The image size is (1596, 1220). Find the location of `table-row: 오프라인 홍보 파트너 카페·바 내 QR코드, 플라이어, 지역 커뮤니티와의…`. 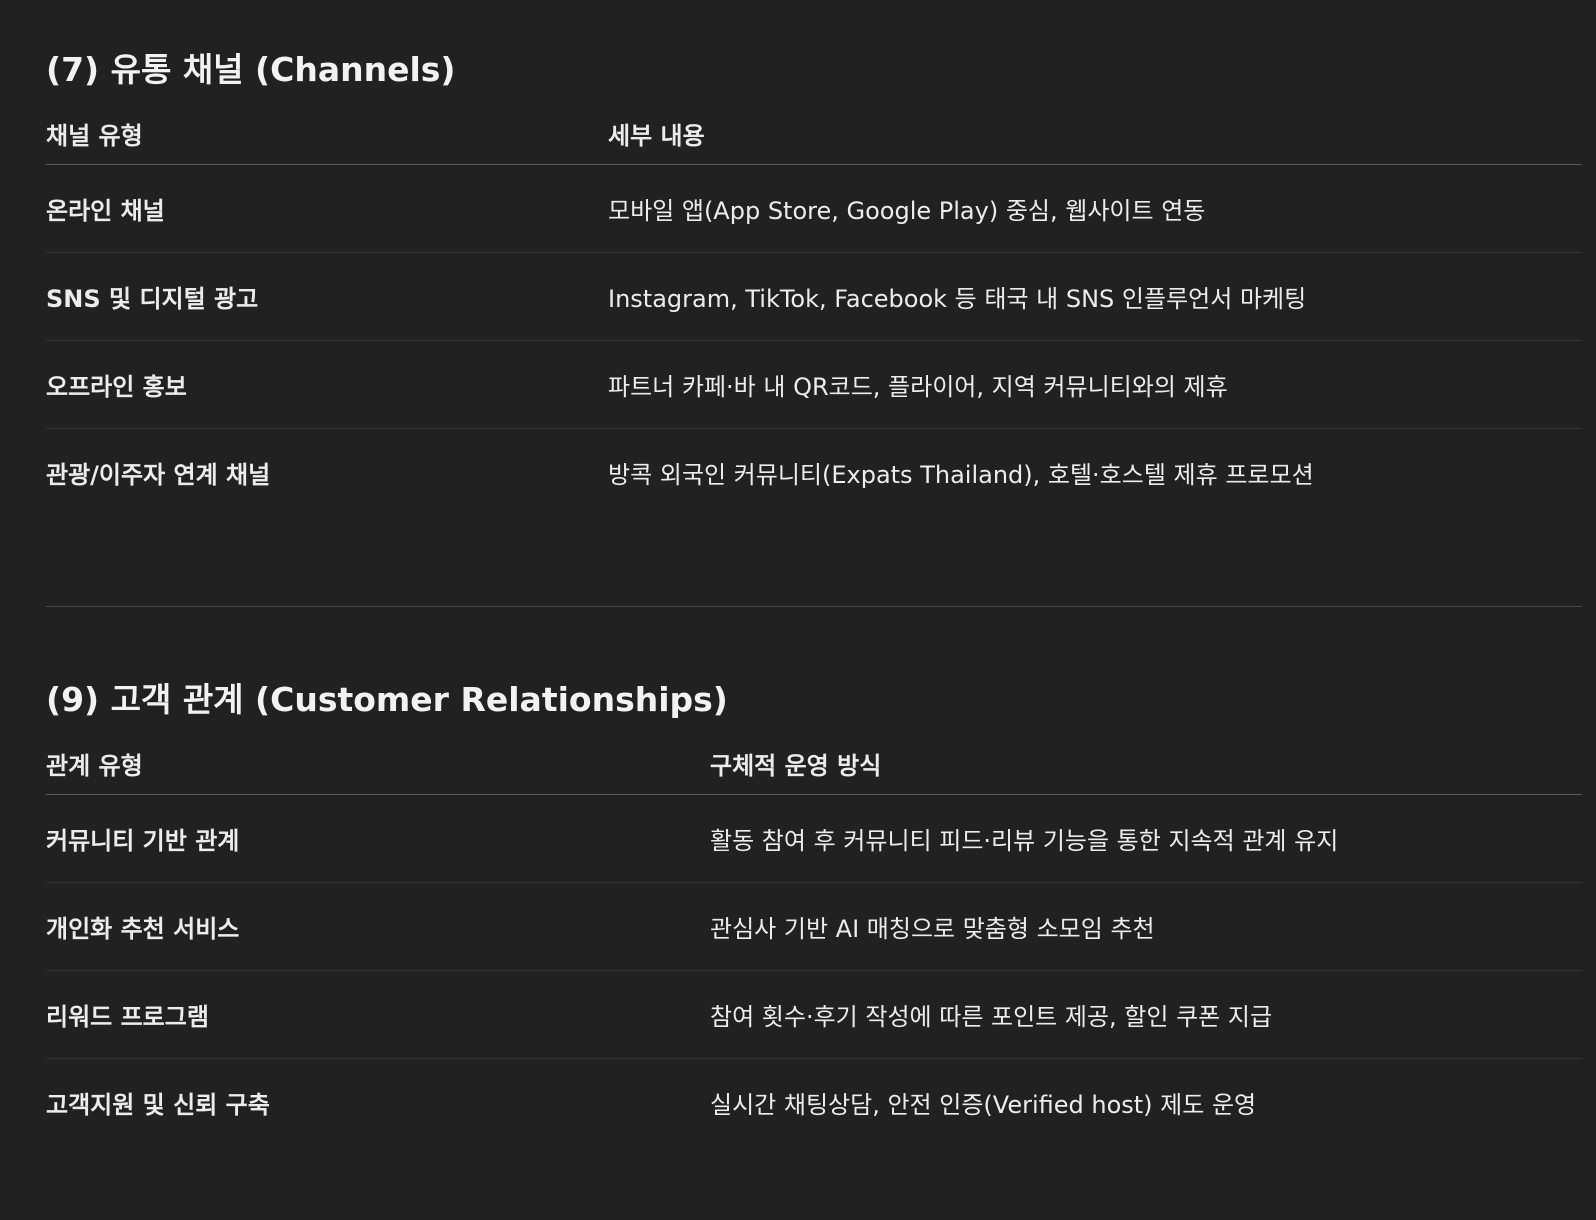

table-row: 오프라인 홍보 파트너 카페·바 내 QR코드, 플라이어, 지역 커뮤니티와의… is located at coordinates (814, 384).